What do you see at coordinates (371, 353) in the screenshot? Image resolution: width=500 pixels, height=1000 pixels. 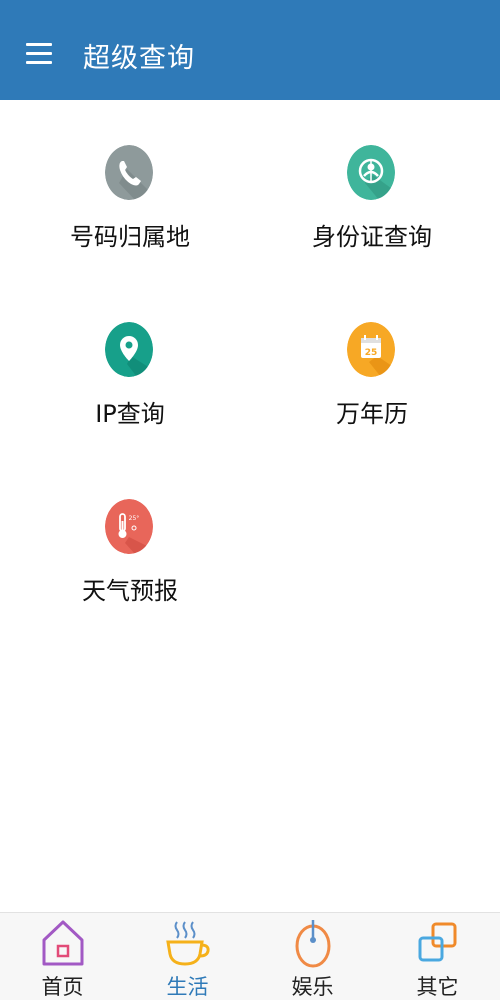 I see `calendar-day-text: 25` at bounding box center [371, 353].